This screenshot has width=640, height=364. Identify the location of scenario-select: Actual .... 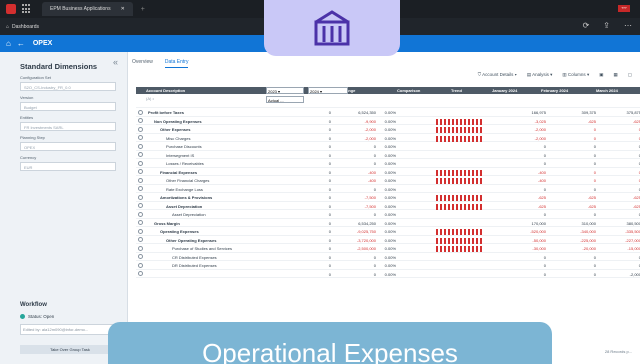
(285, 99).